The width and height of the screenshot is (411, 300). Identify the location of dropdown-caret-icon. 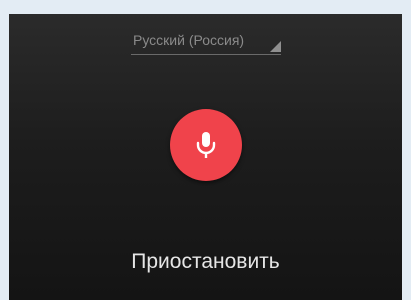
(275, 46).